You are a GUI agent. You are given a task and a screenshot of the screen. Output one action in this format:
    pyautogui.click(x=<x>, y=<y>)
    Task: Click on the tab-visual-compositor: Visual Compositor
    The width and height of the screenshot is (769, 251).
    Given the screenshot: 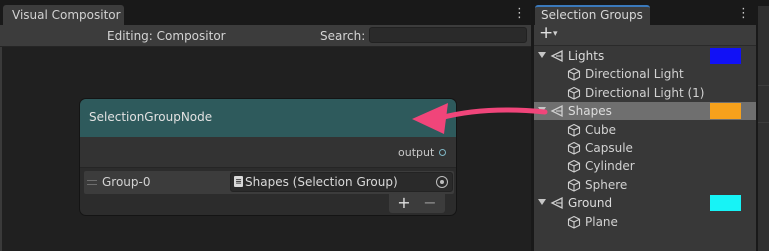 What is the action you would take?
    pyautogui.click(x=63, y=15)
    